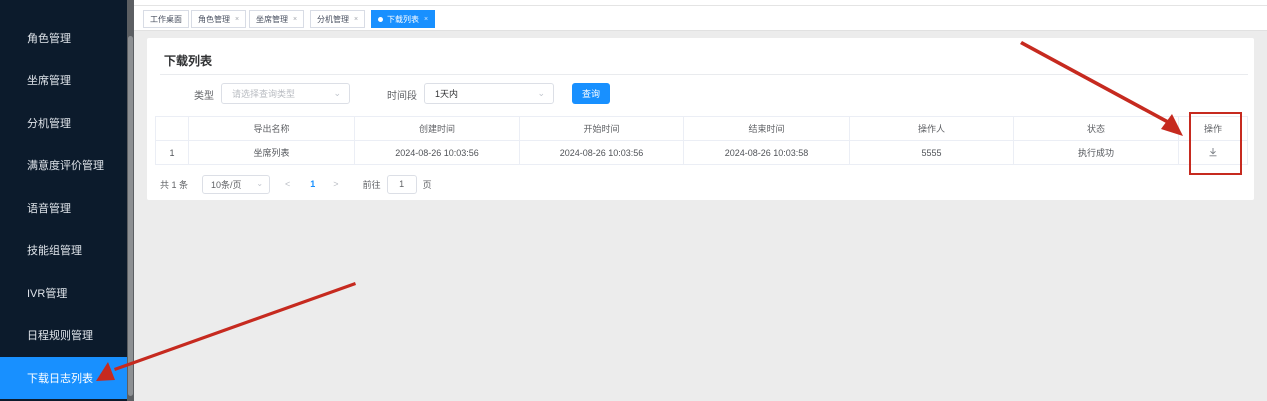  I want to click on sidebar-item-extension-management: 分机管理, so click(63, 123).